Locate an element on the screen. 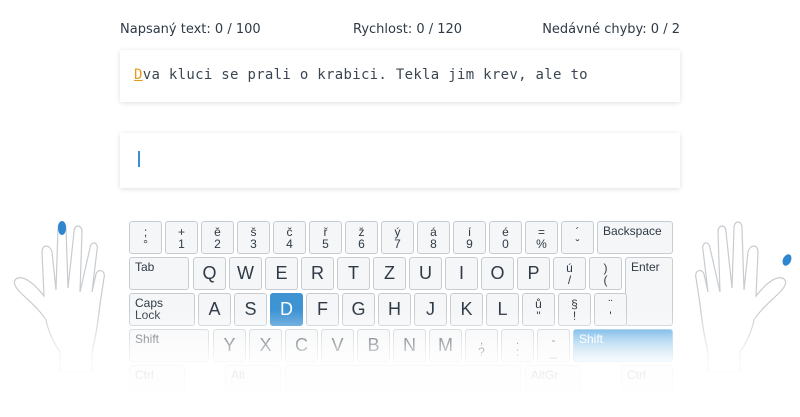  key-symbol: ; ° is located at coordinates (145, 237).